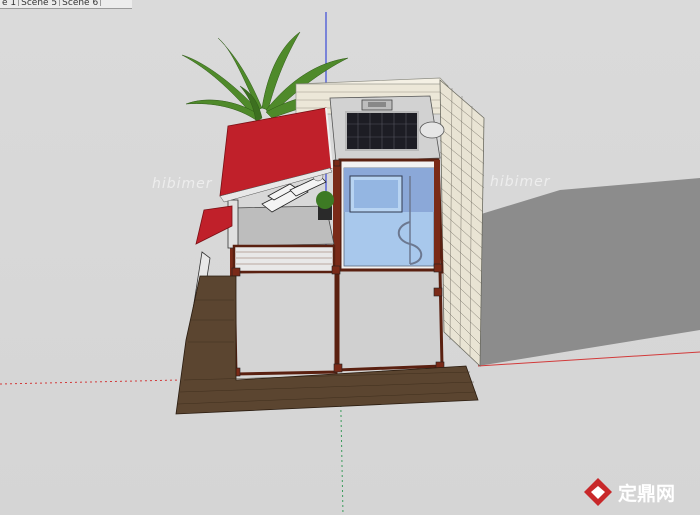 This screenshot has width=700, height=515. What do you see at coordinates (182, 184) in the screenshot?
I see `watermark-left: hibimer` at bounding box center [182, 184].